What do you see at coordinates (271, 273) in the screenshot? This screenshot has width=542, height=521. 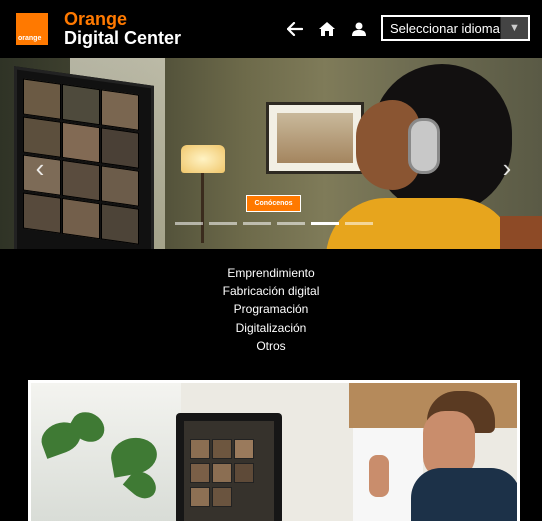 I see `menu-item-emprendimiento: Emprendimiento` at bounding box center [271, 273].